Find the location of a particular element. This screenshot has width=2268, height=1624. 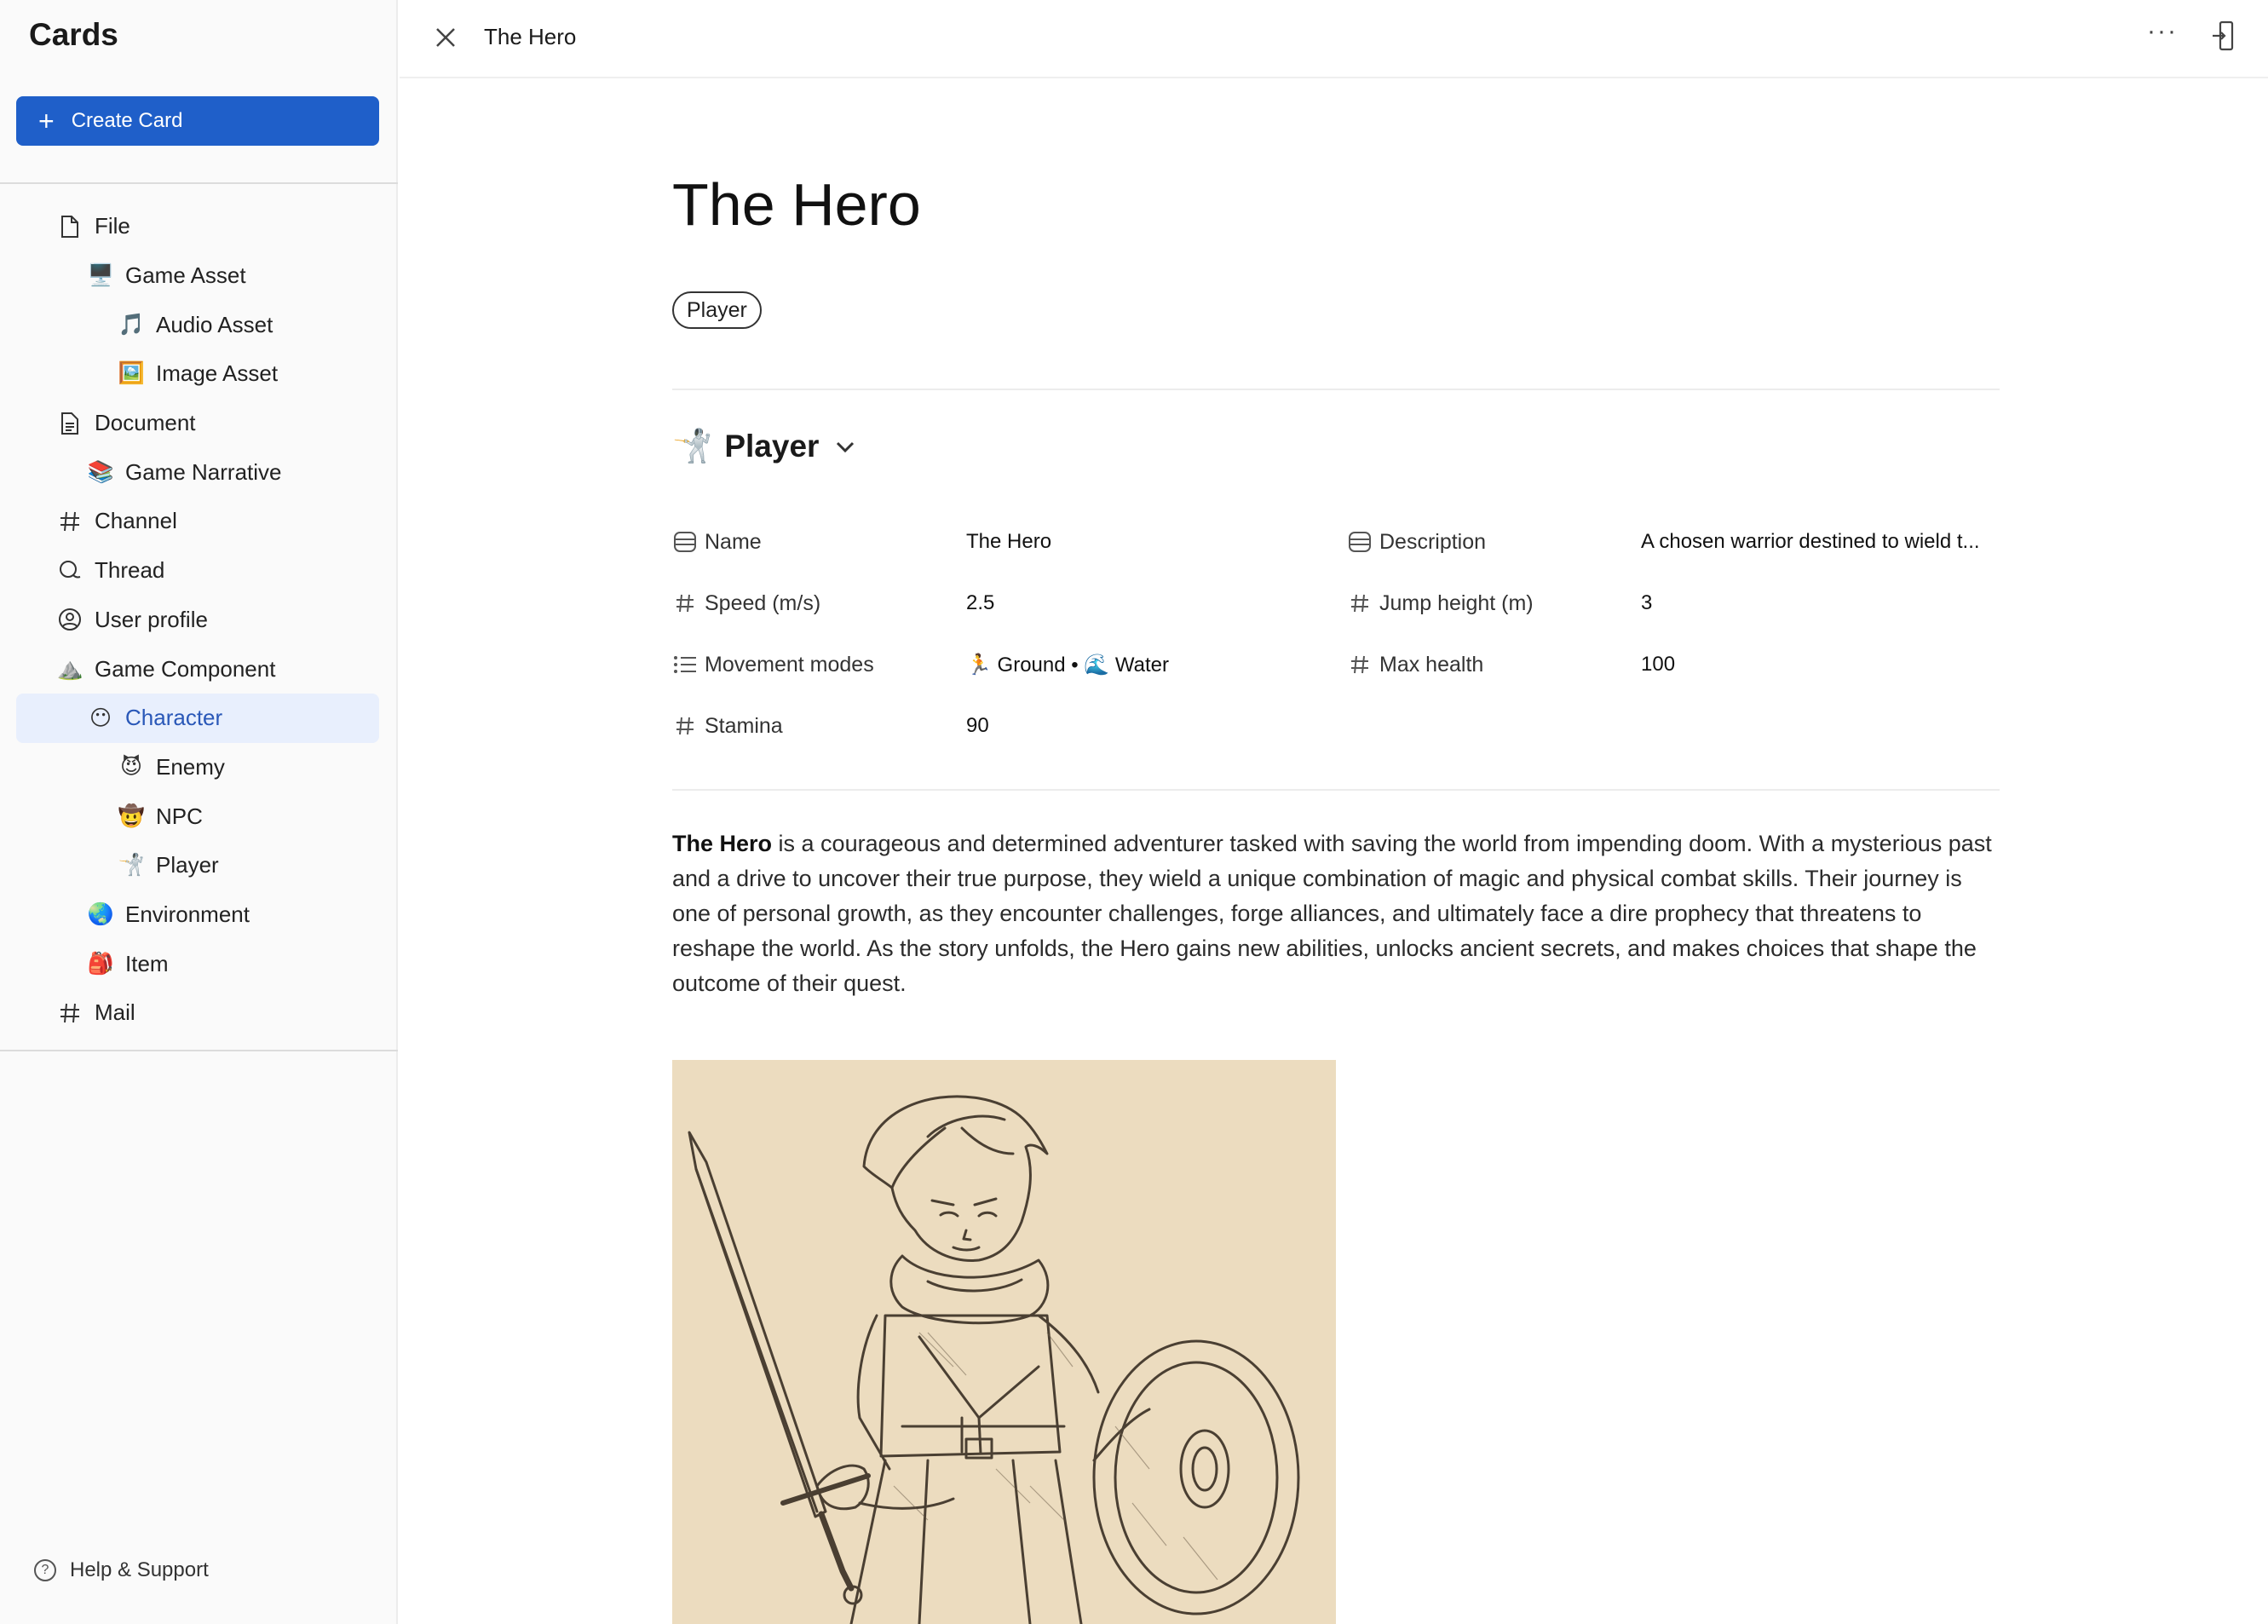

help-label: Help & Support is located at coordinates (139, 1569).